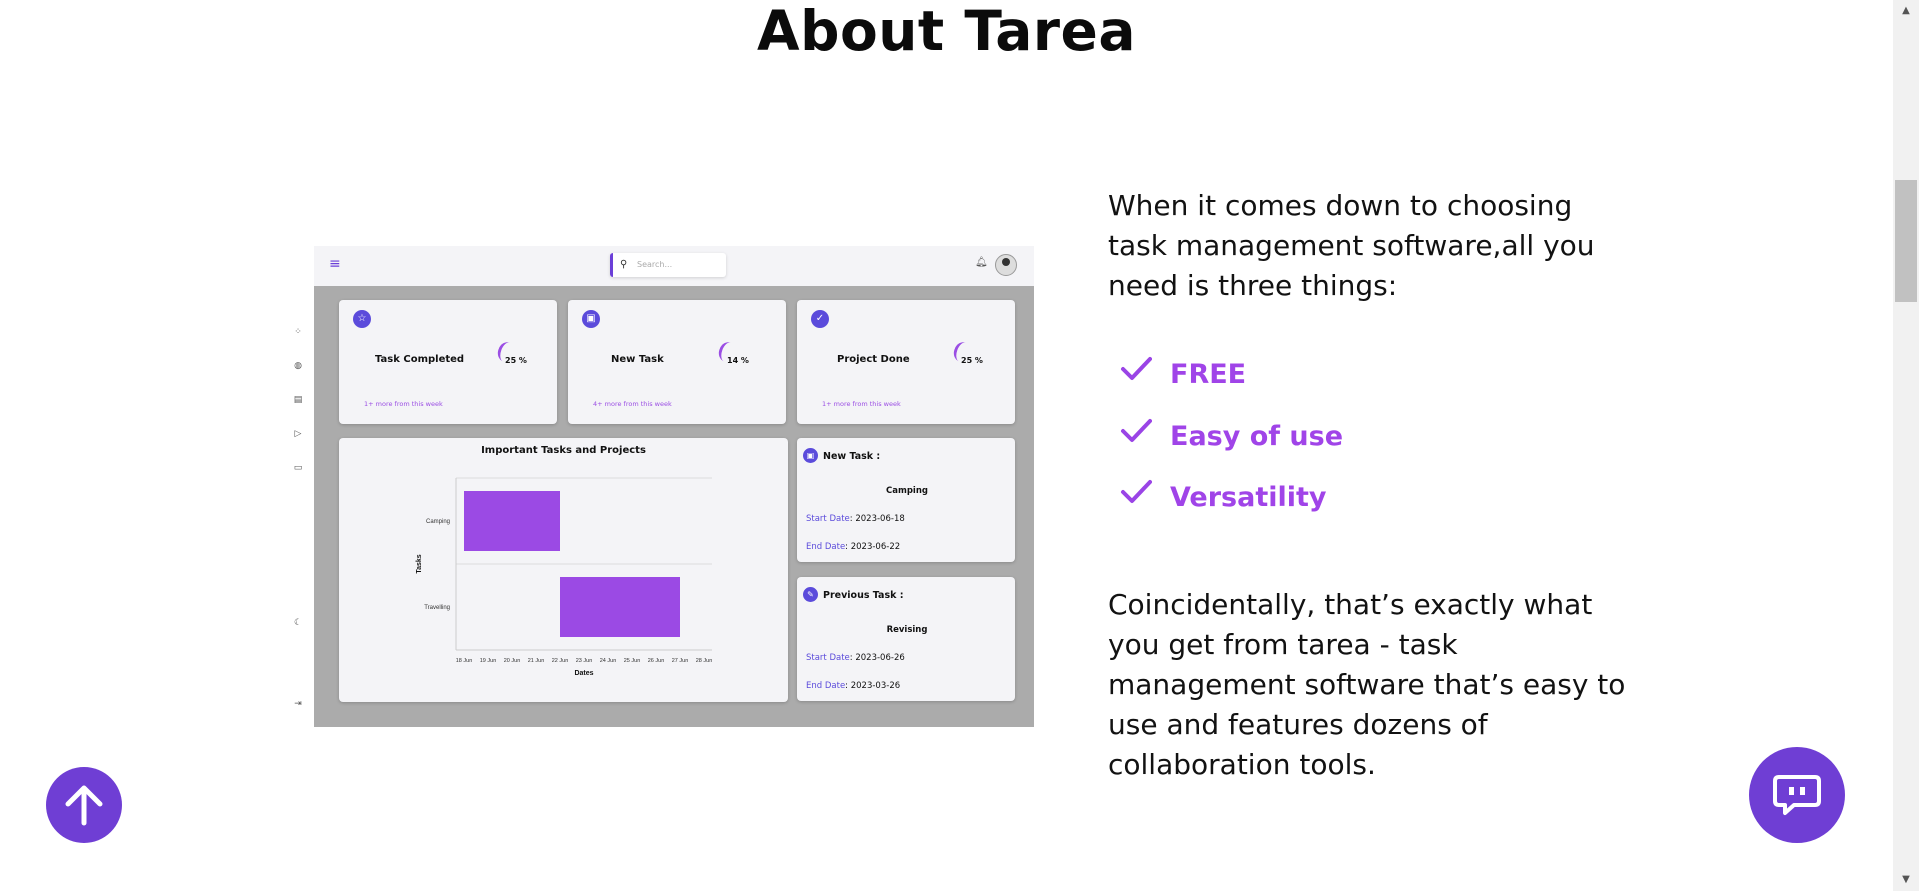 Image resolution: width=1919 pixels, height=891 pixels. What do you see at coordinates (420, 359) in the screenshot?
I see `stat-label: Task Completed` at bounding box center [420, 359].